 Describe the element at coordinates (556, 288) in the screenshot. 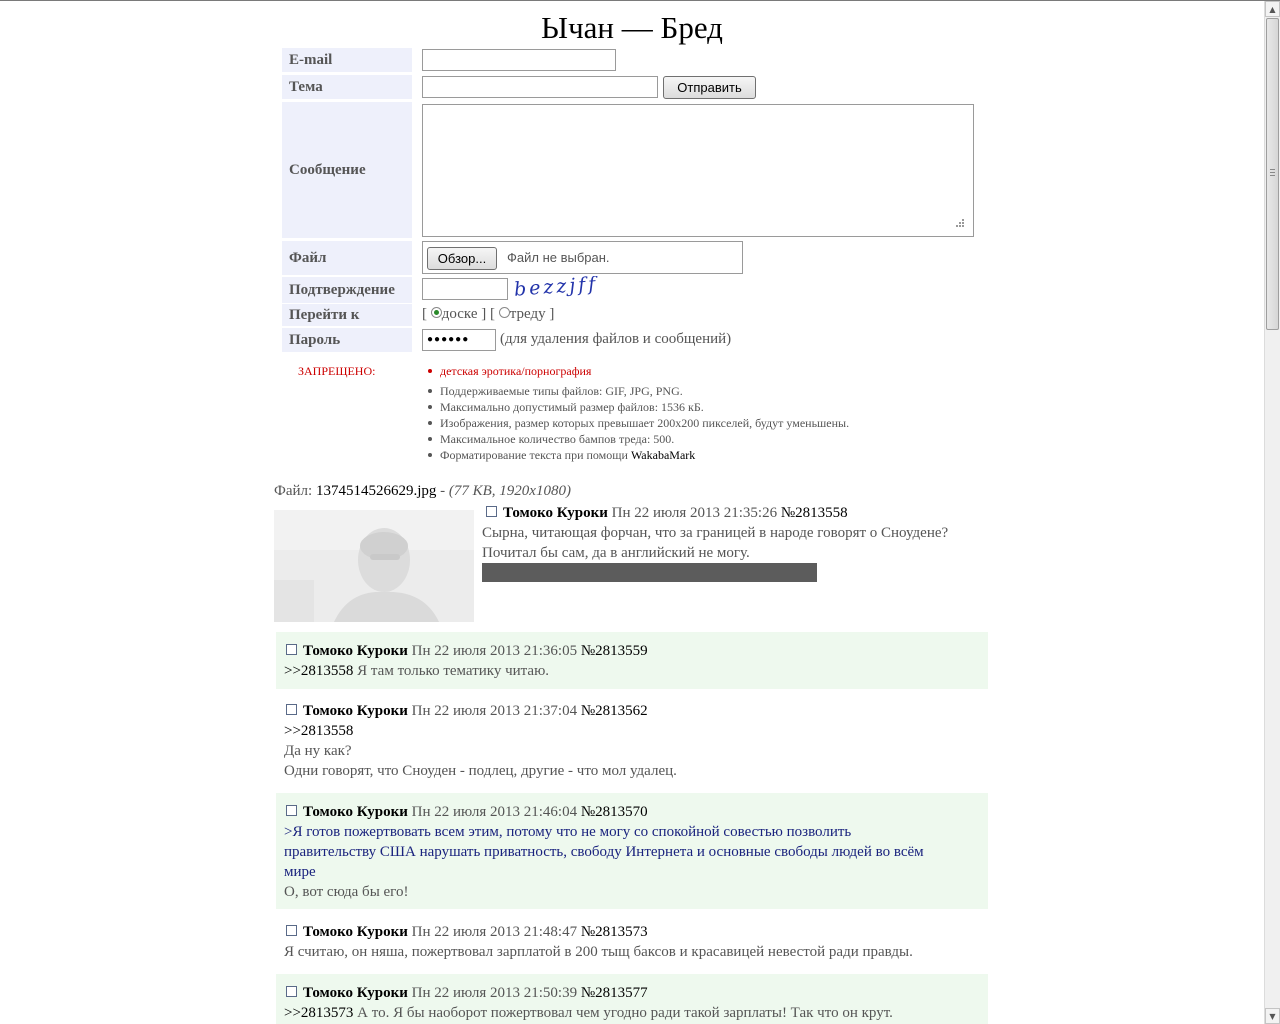

I see `captcha-text: bezzjff` at that location.